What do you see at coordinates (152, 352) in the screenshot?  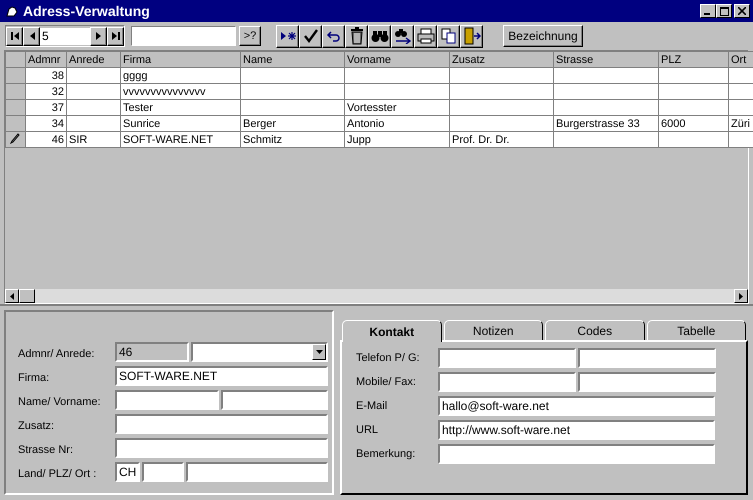 I see `admnr-field: 46` at bounding box center [152, 352].